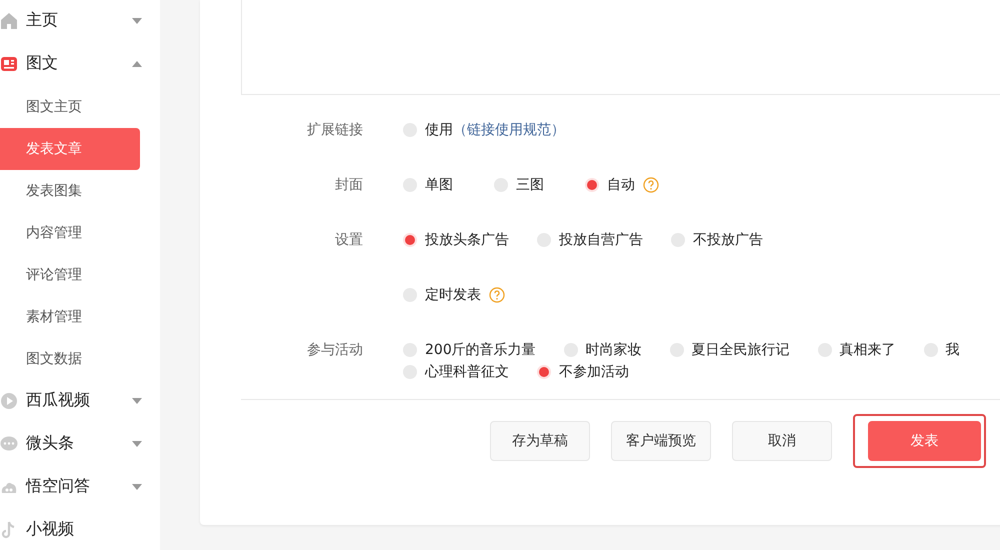 Image resolution: width=1000 pixels, height=550 pixels. What do you see at coordinates (782, 441) in the screenshot?
I see `action-button: 取消` at bounding box center [782, 441].